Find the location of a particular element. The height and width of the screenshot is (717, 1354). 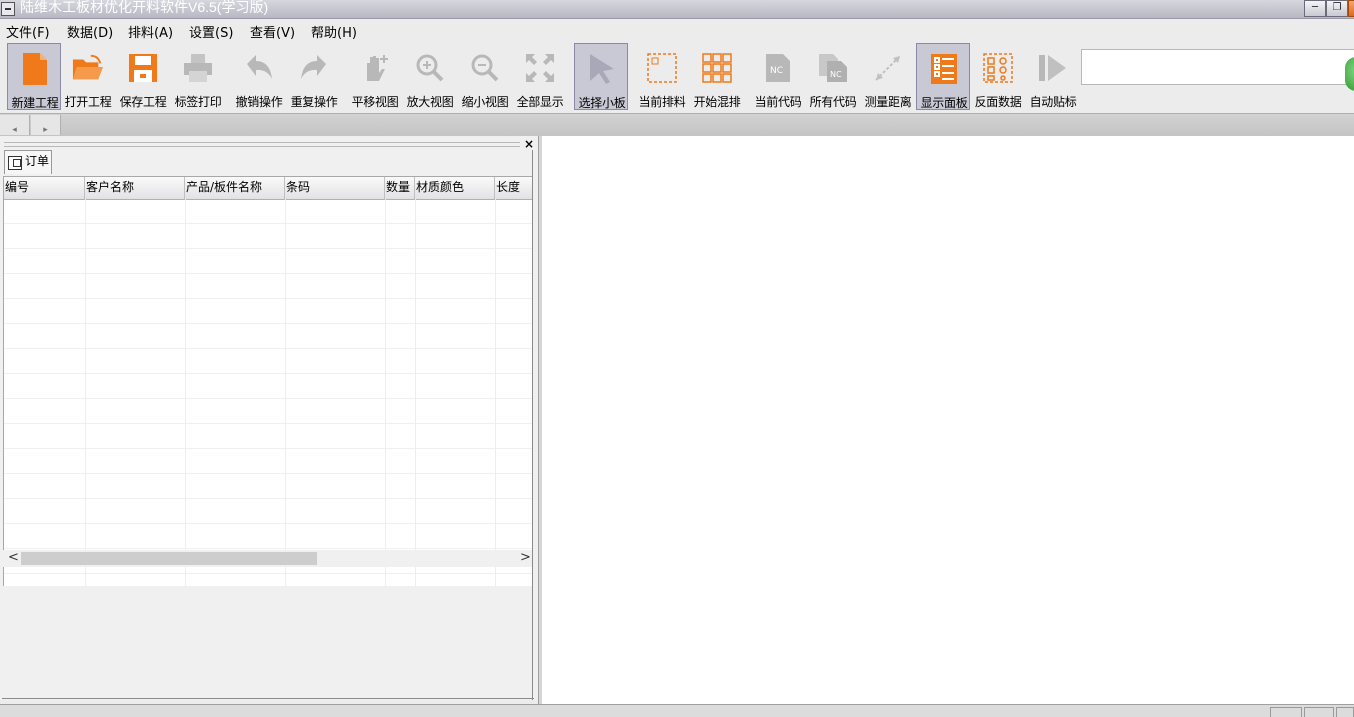

column-header-id: 编号 is located at coordinates (44, 188).